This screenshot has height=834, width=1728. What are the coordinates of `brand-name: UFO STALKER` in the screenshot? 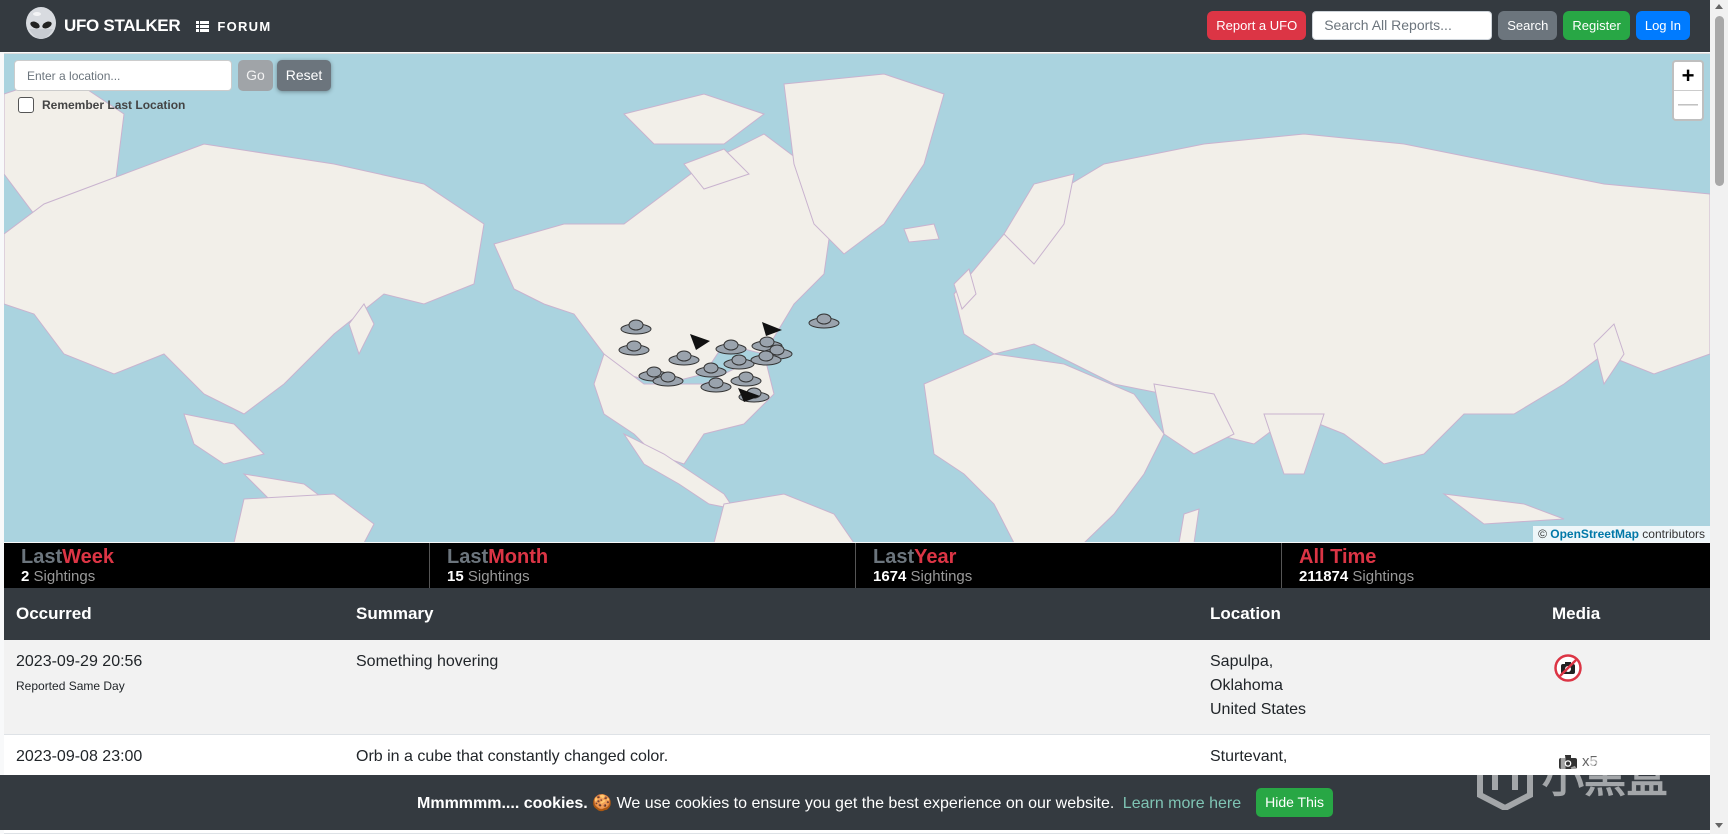 It's located at (122, 25).